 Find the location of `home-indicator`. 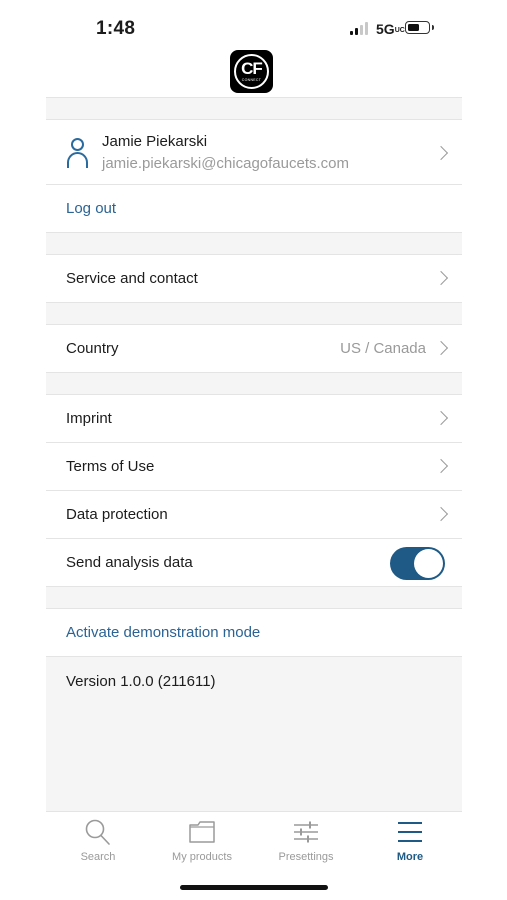

home-indicator is located at coordinates (254, 887).